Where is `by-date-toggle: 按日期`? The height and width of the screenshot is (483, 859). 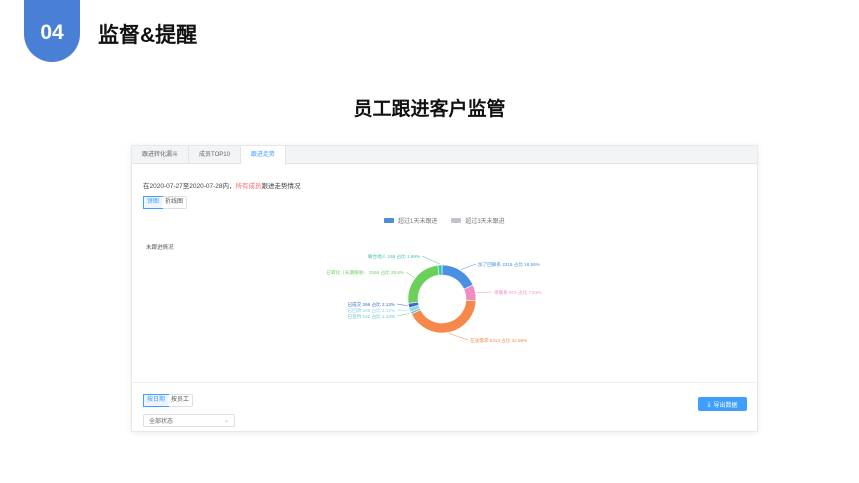
by-date-toggle: 按日期 is located at coordinates (156, 400).